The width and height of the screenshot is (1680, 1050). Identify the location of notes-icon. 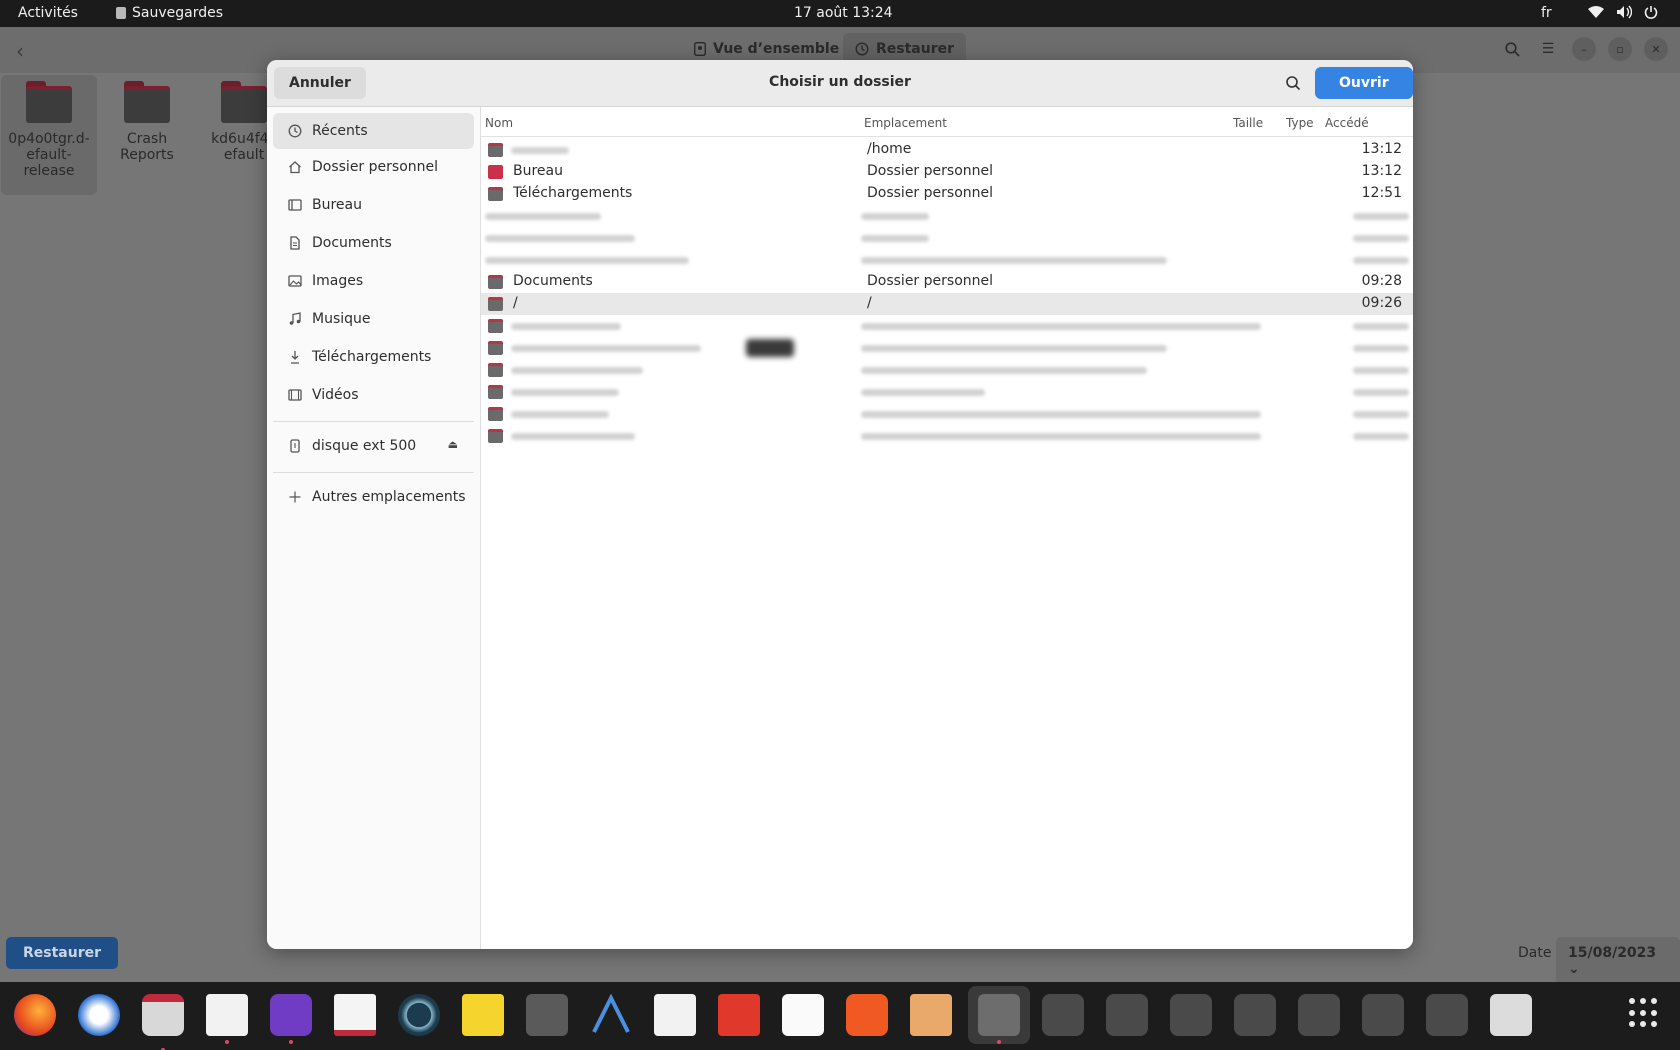
(483, 1015).